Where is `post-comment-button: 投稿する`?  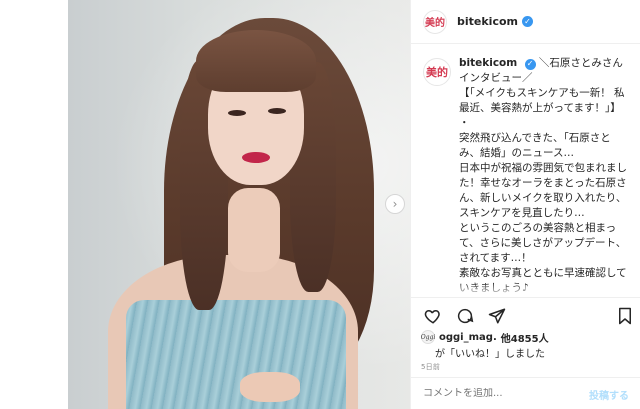 post-comment-button: 投稿する is located at coordinates (609, 394).